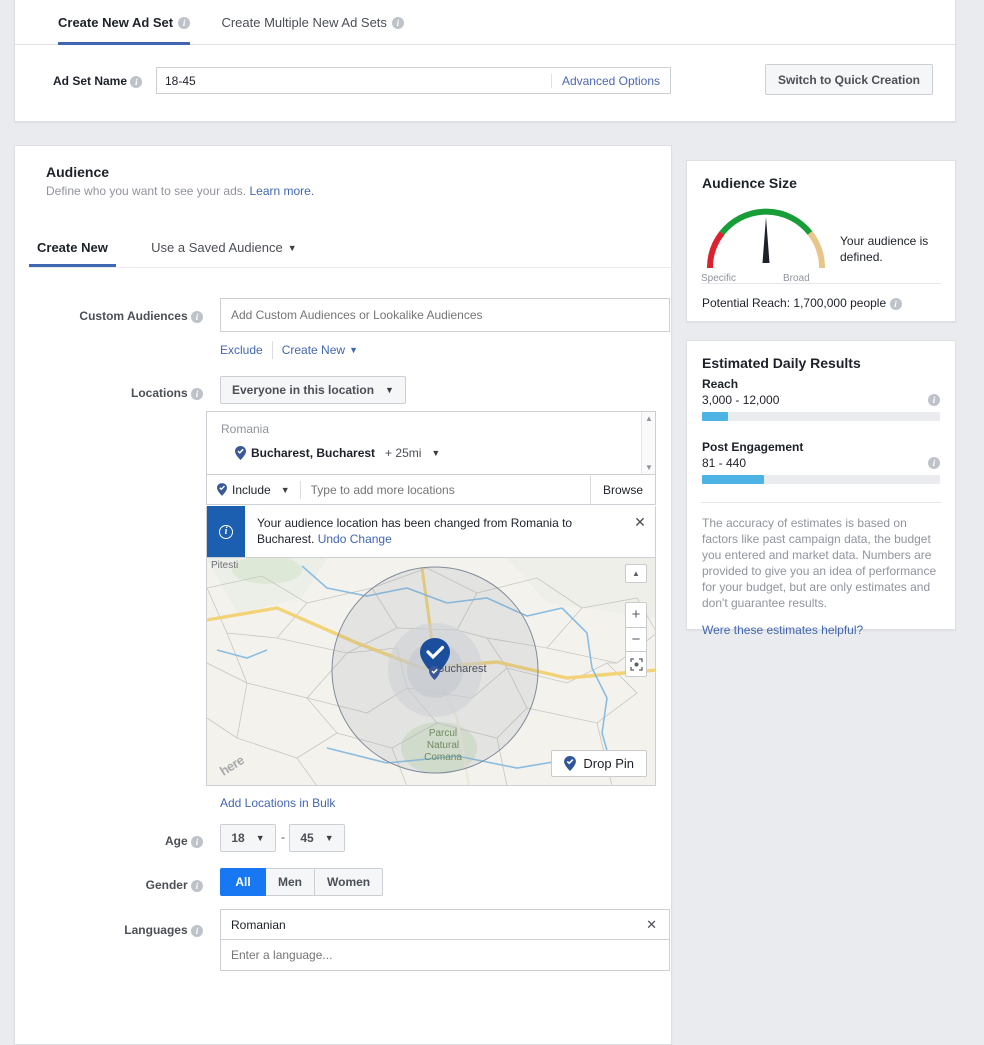 The image size is (984, 1045). What do you see at coordinates (648, 443) in the screenshot?
I see `locations-scrollbar: ▲ ▼` at bounding box center [648, 443].